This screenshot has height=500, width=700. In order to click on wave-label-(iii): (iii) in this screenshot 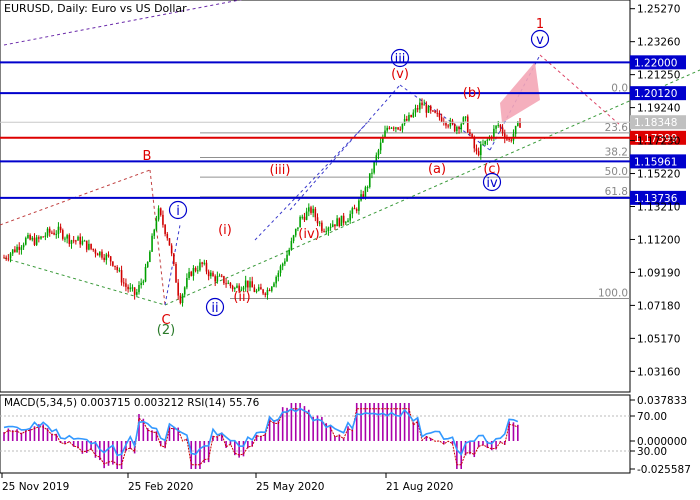, I will do `click(280, 170)`.